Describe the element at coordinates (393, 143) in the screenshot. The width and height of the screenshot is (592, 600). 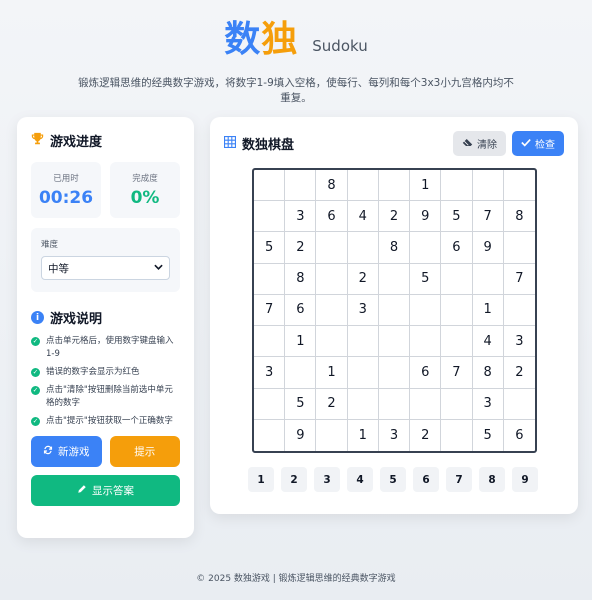
I see `board-header: 数独棋盘 清除 检查` at that location.